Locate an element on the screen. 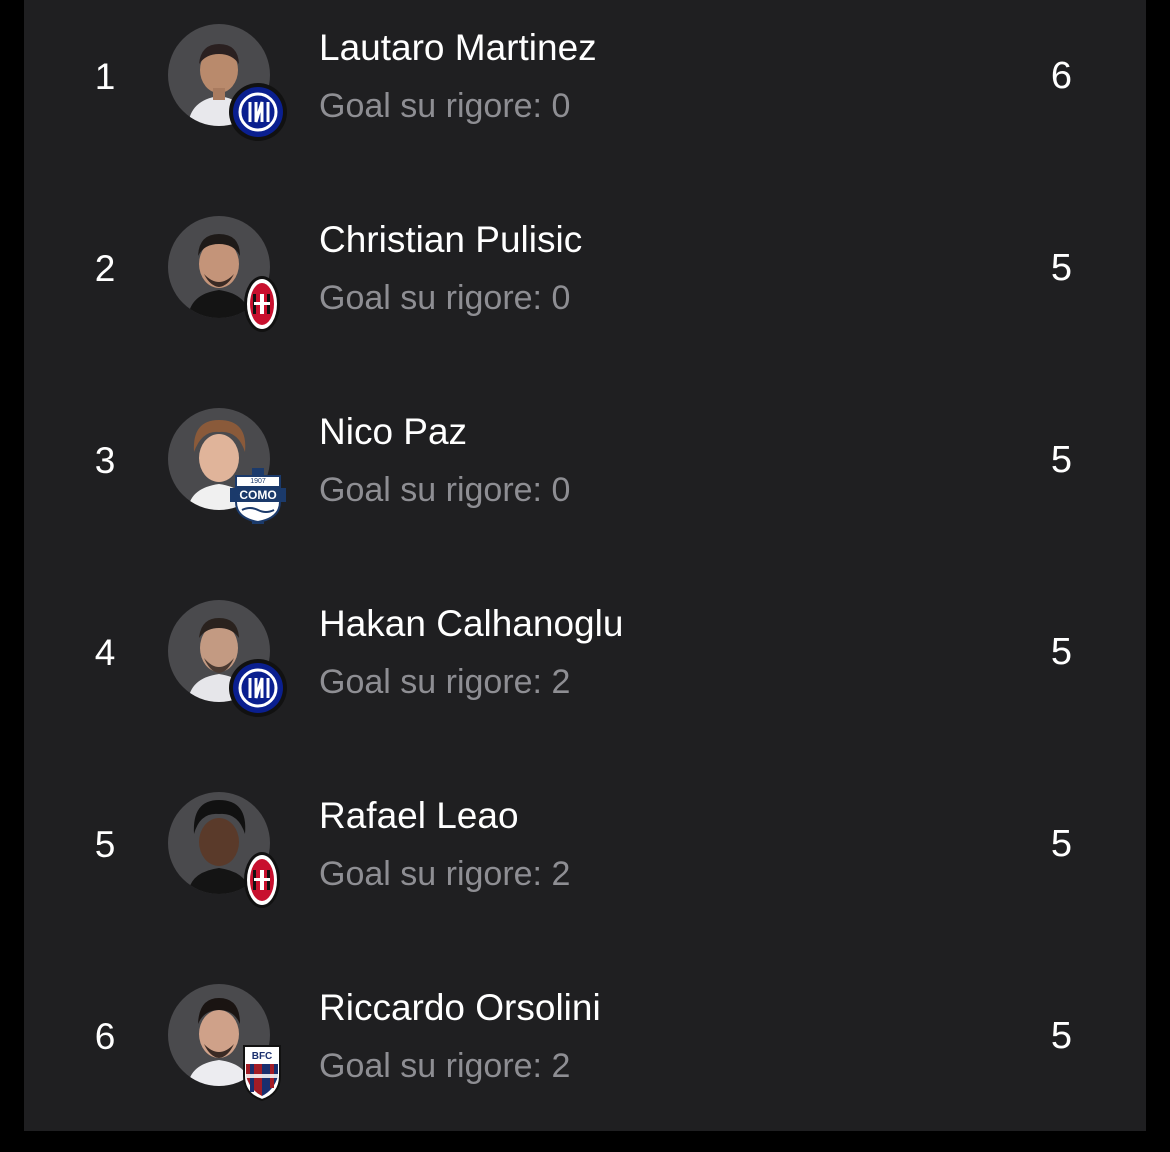  player-name: Riccardo Orsolini is located at coordinates (460, 1007).